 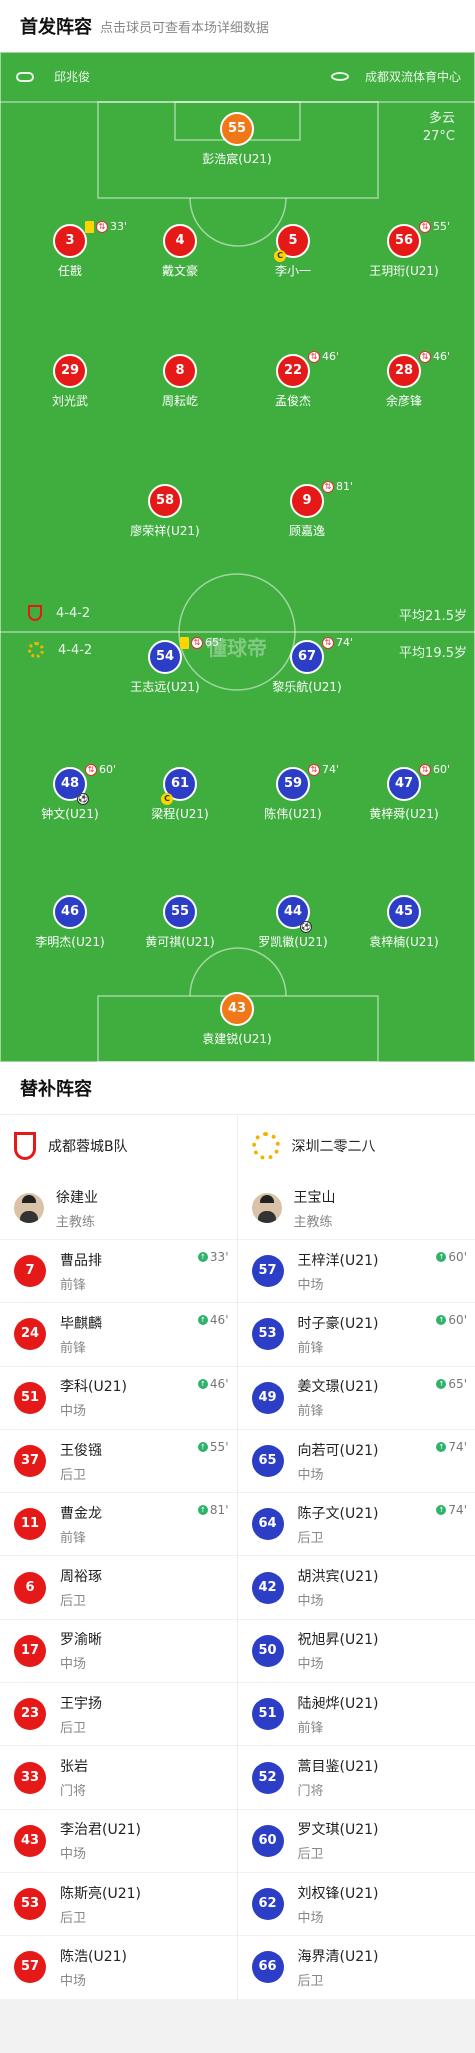 What do you see at coordinates (118, 1333) in the screenshot?
I see `home-sub-row: 24 毕麒麟 前锋 ↑ 46'` at bounding box center [118, 1333].